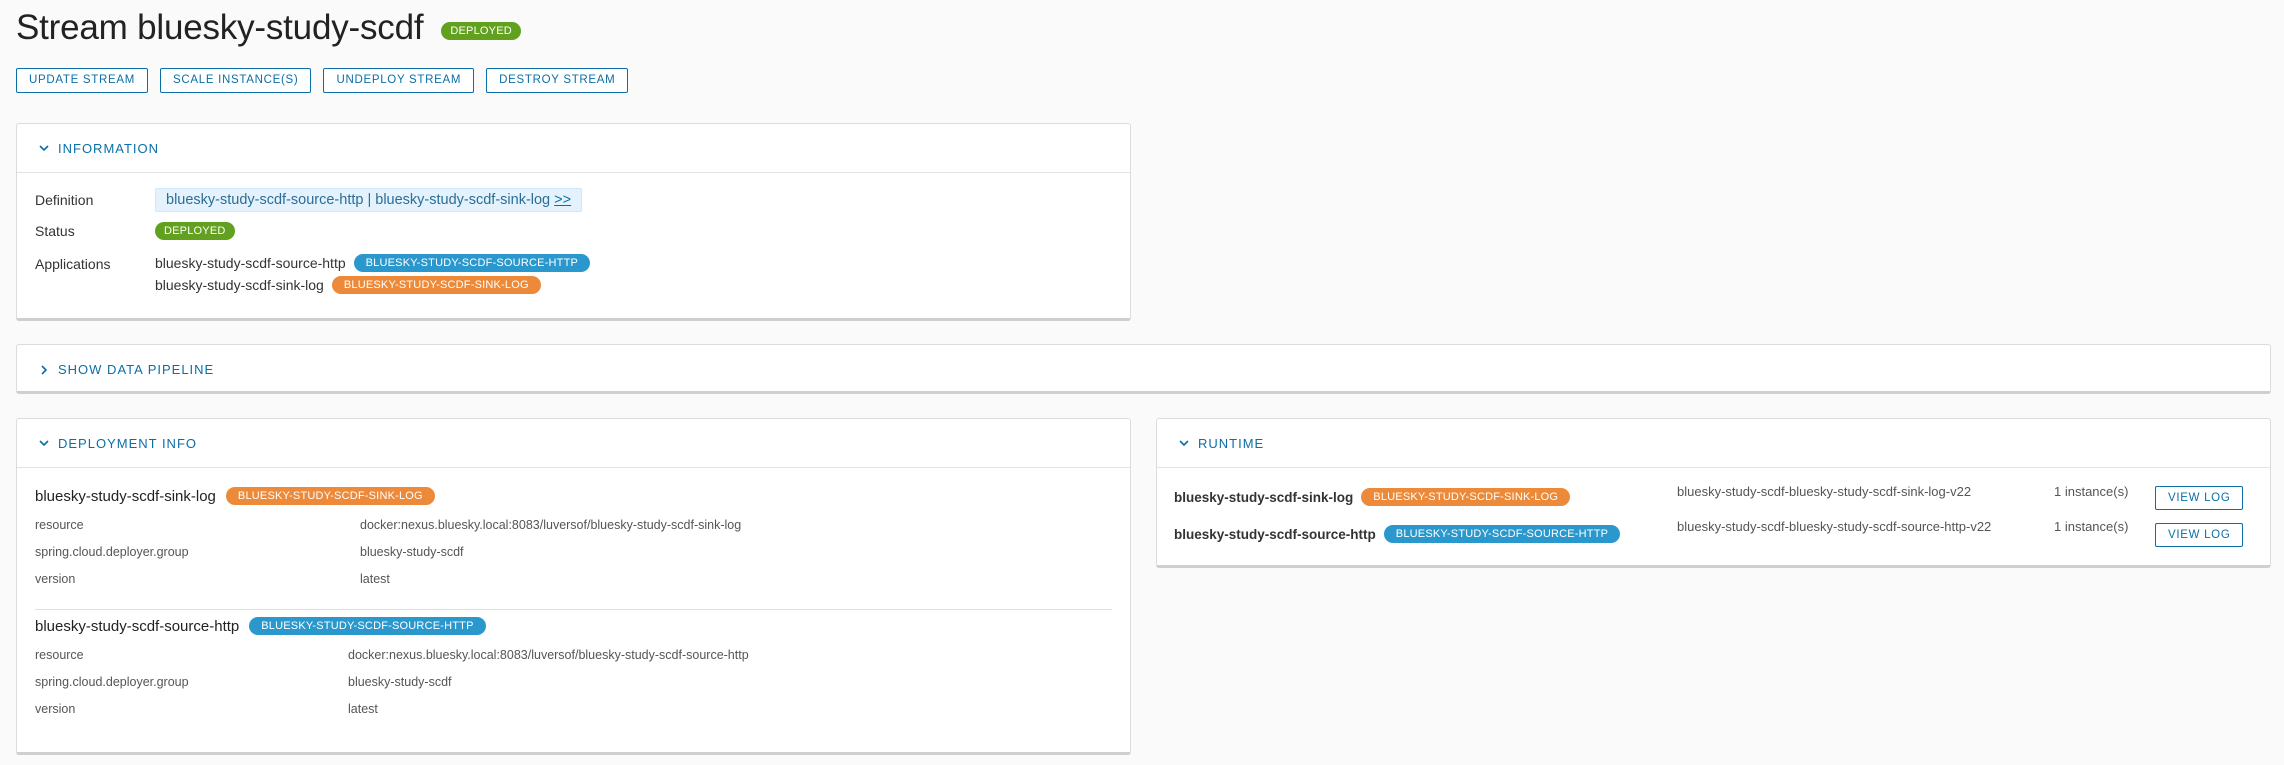 This screenshot has height=765, width=2284. What do you see at coordinates (136, 369) in the screenshot?
I see `data-pipeline-title: SHOW DATA PIPELINE` at bounding box center [136, 369].